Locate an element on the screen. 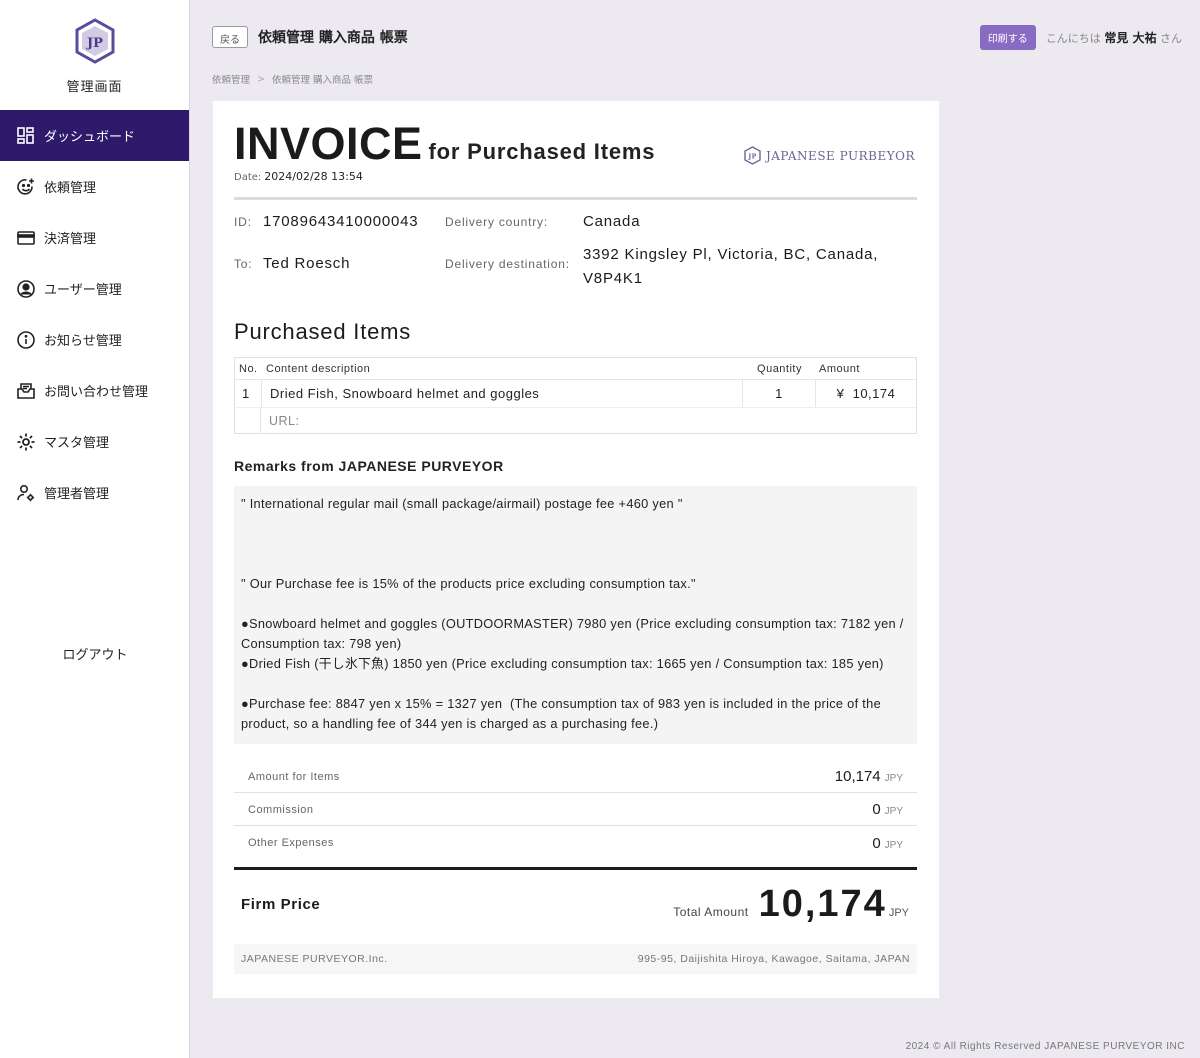 The image size is (1200, 1058). summary-row-items: Amount for Items 10,174 JPY is located at coordinates (575, 777).